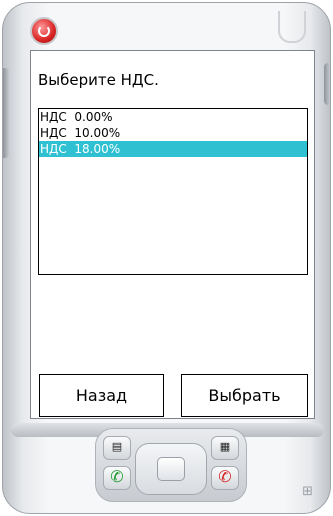 The width and height of the screenshot is (333, 516). I want to click on list-item: НДС 0.00%, so click(173, 117).